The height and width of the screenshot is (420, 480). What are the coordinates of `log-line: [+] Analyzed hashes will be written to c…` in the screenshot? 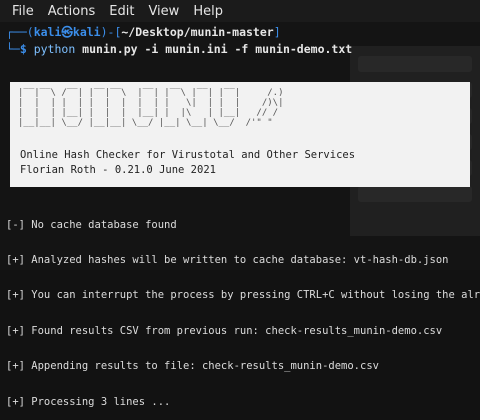 It's located at (227, 260).